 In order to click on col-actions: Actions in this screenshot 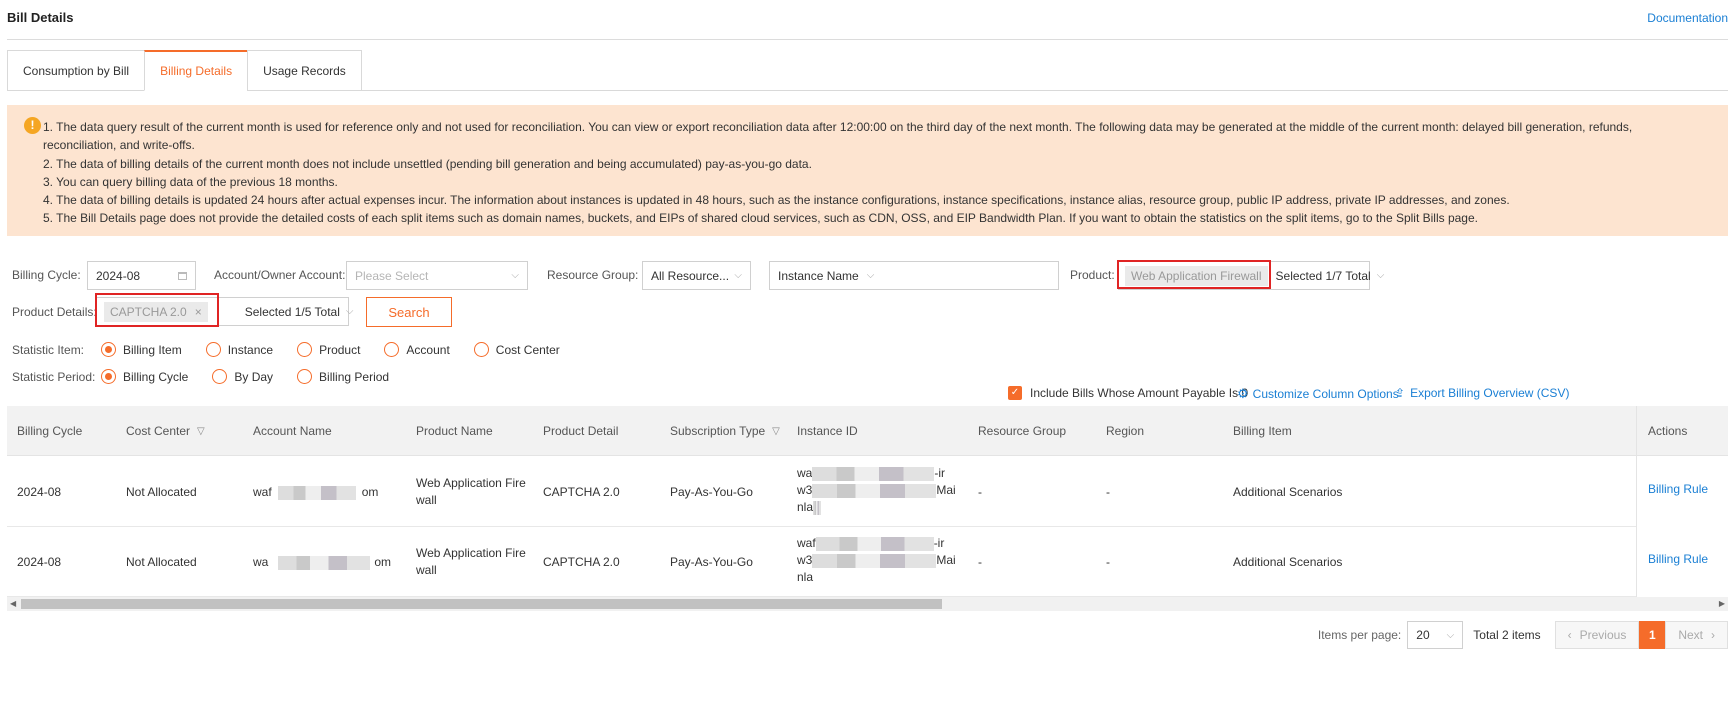, I will do `click(1682, 431)`.